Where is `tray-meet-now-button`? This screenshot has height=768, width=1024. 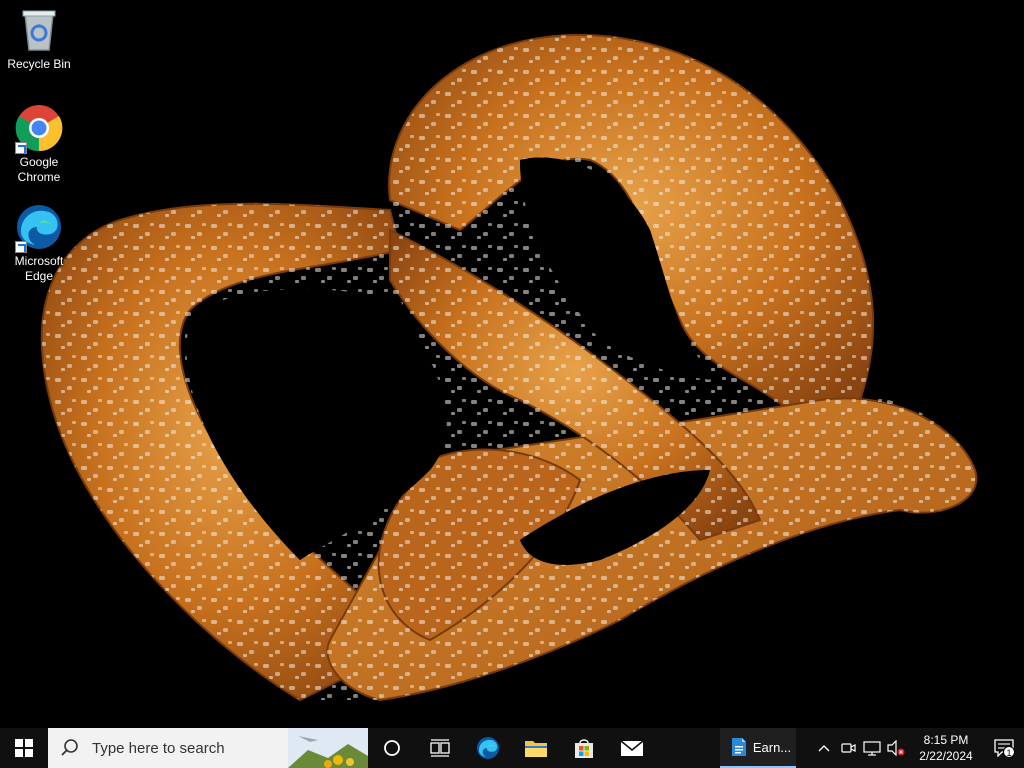 tray-meet-now-button is located at coordinates (848, 748).